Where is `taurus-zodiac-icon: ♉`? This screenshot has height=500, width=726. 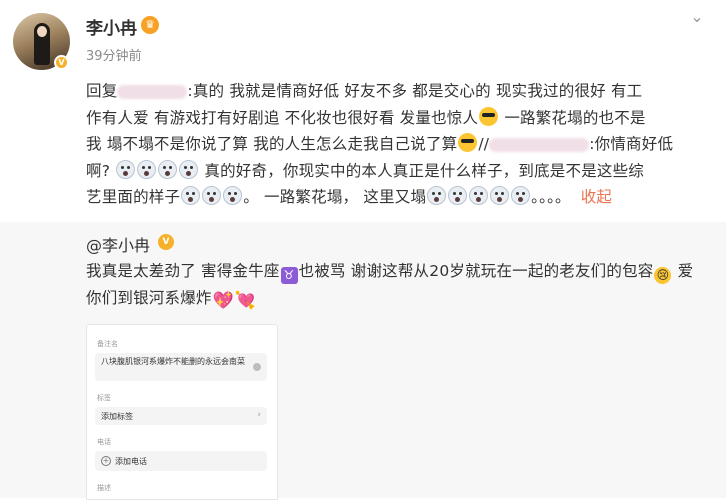 taurus-zodiac-icon: ♉ is located at coordinates (289, 275).